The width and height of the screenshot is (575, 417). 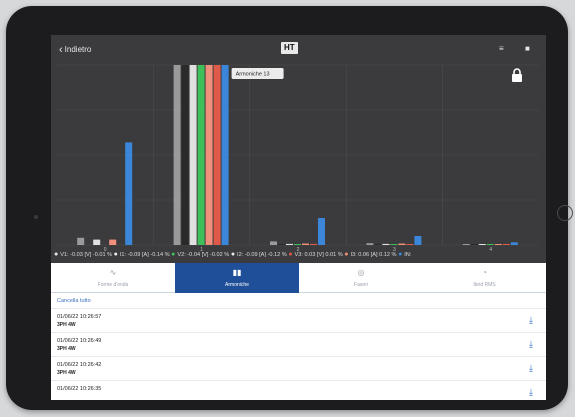 What do you see at coordinates (501, 48) in the screenshot?
I see `filter-icon: ≡` at bounding box center [501, 48].